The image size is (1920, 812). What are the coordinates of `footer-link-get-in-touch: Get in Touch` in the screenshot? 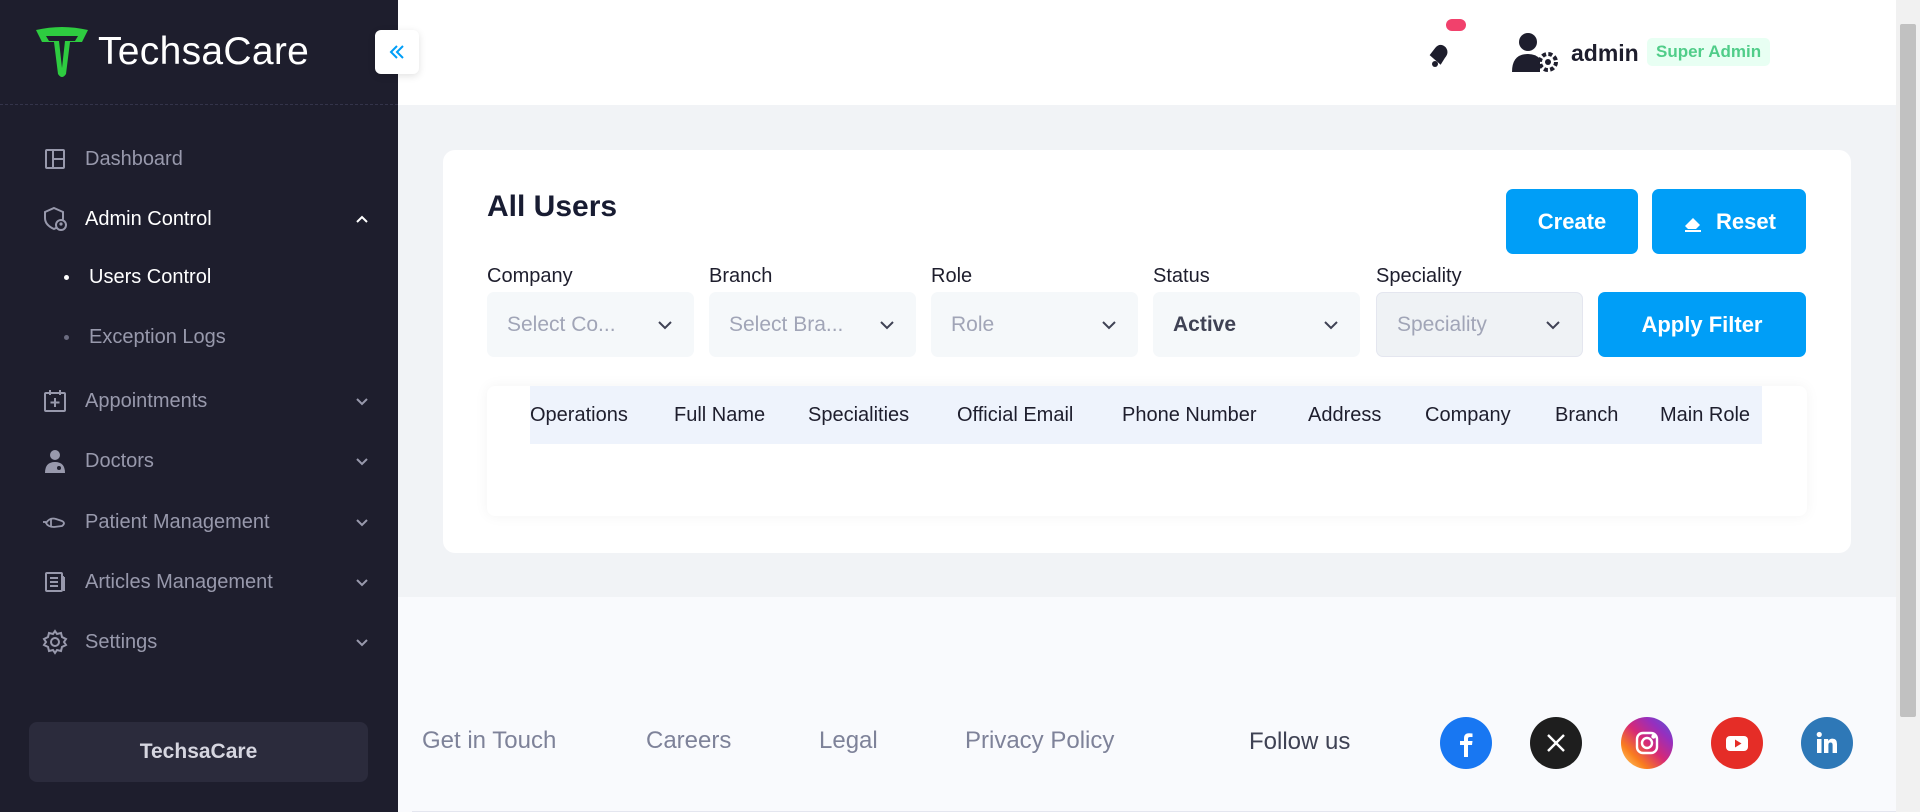 It's located at (489, 741).